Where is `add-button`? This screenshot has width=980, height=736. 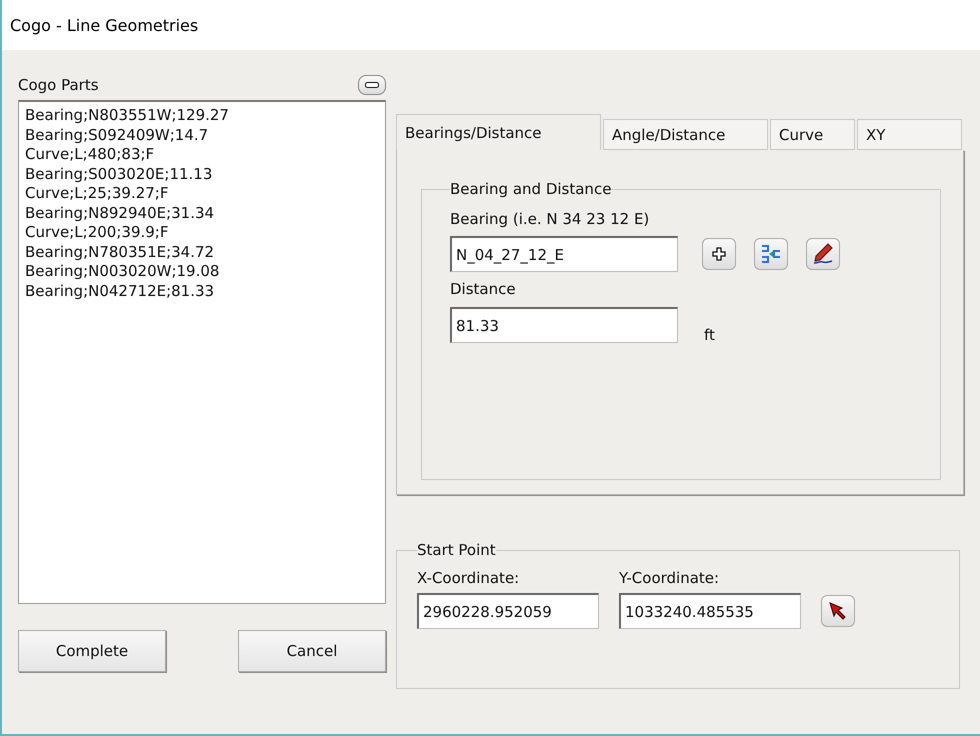 add-button is located at coordinates (719, 254).